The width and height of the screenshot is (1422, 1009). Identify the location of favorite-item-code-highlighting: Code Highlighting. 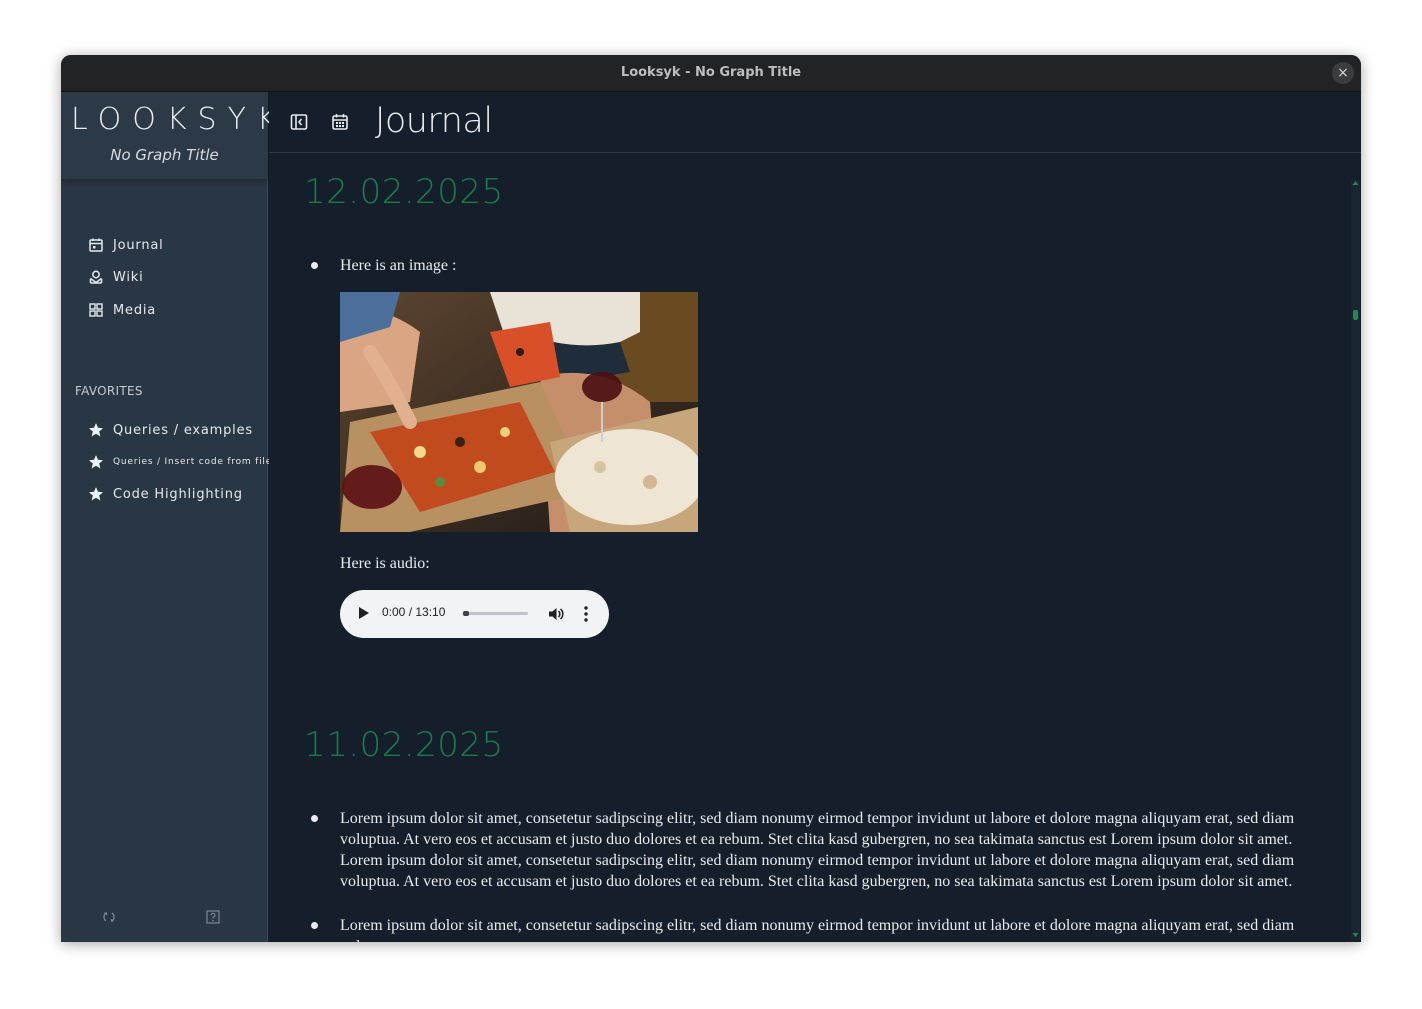
(165, 494).